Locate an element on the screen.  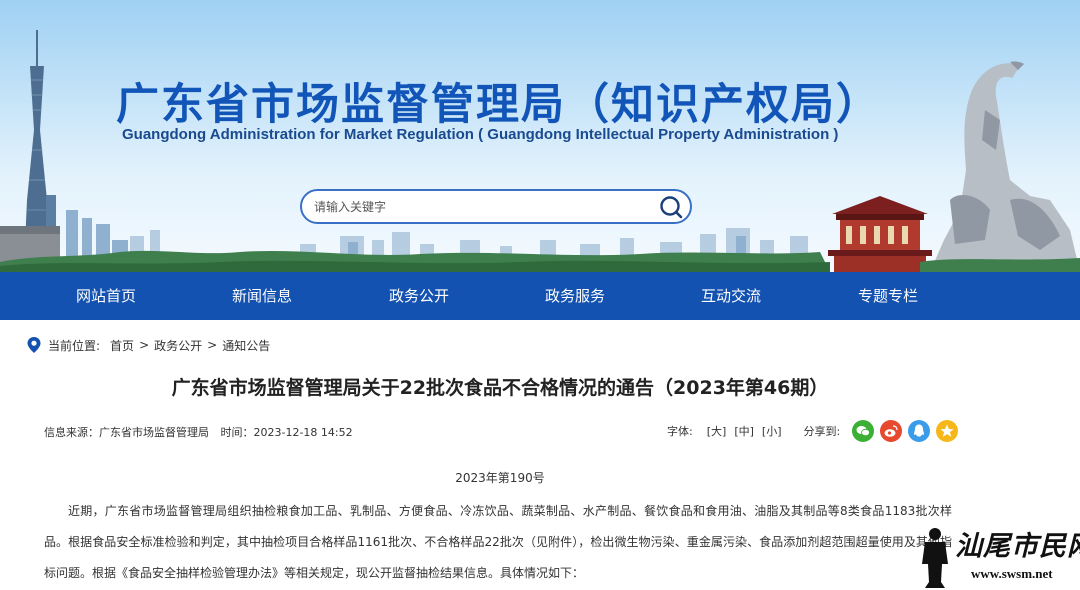
breadcrumb-notices-link: 通知公告 is located at coordinates (246, 345).